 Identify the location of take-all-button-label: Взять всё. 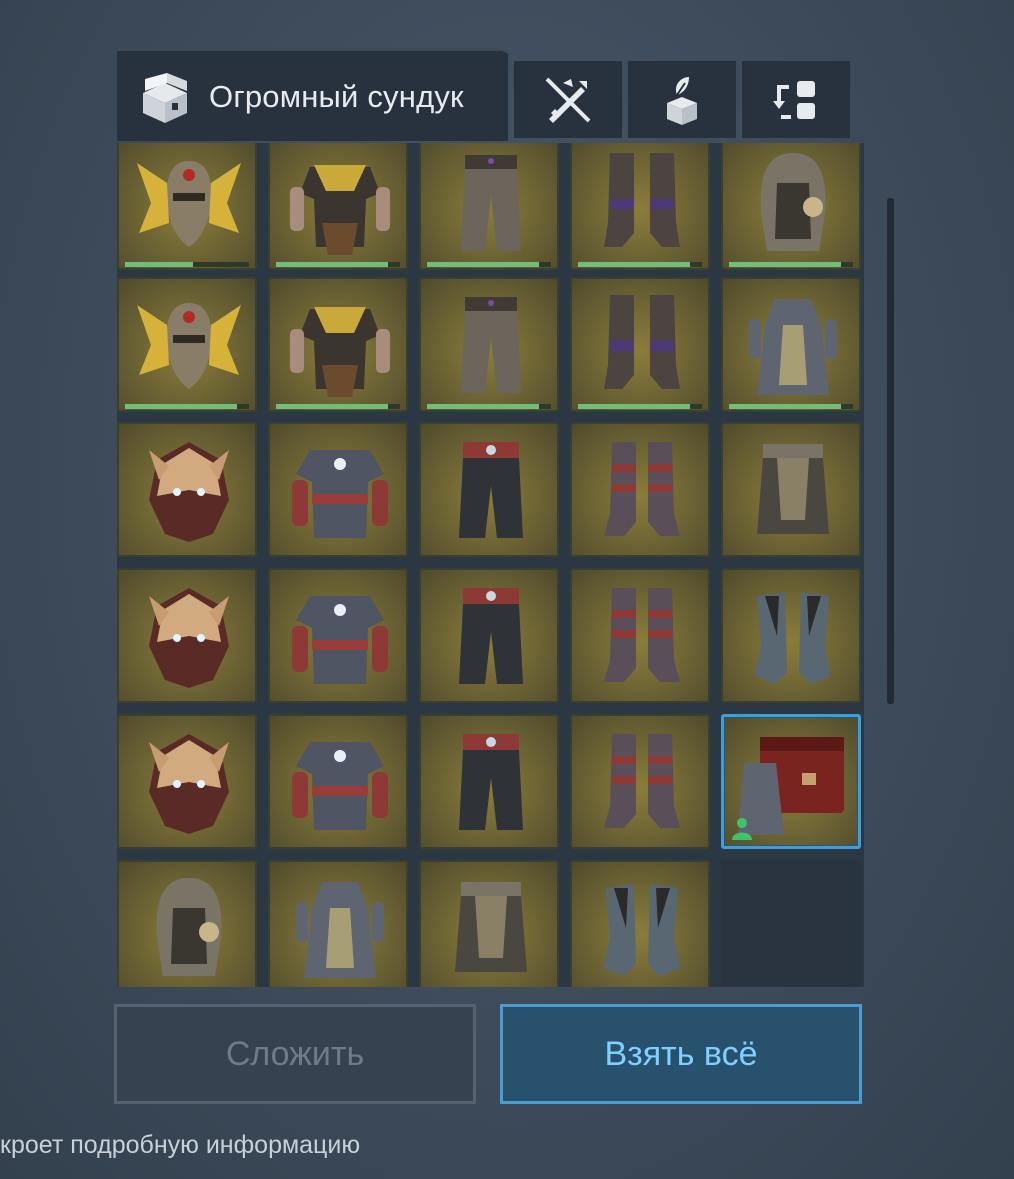
(681, 1053).